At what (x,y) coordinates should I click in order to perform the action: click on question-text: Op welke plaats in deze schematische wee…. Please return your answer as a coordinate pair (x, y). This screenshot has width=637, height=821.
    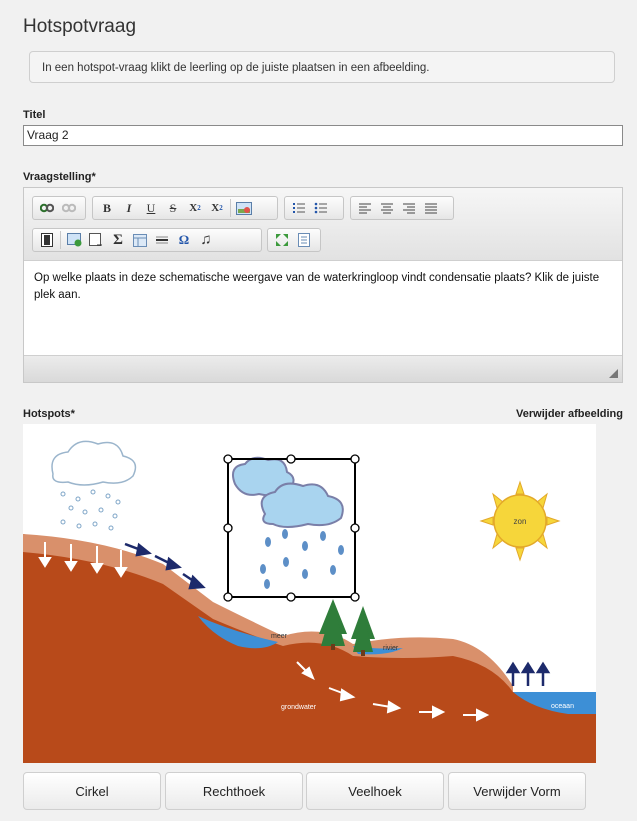
    Looking at the image, I should click on (323, 287).